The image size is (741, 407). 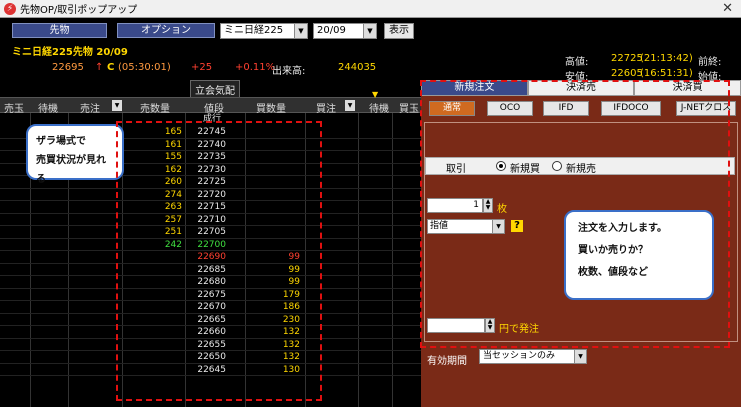 I want to click on high-value: 22725, so click(x=627, y=58).